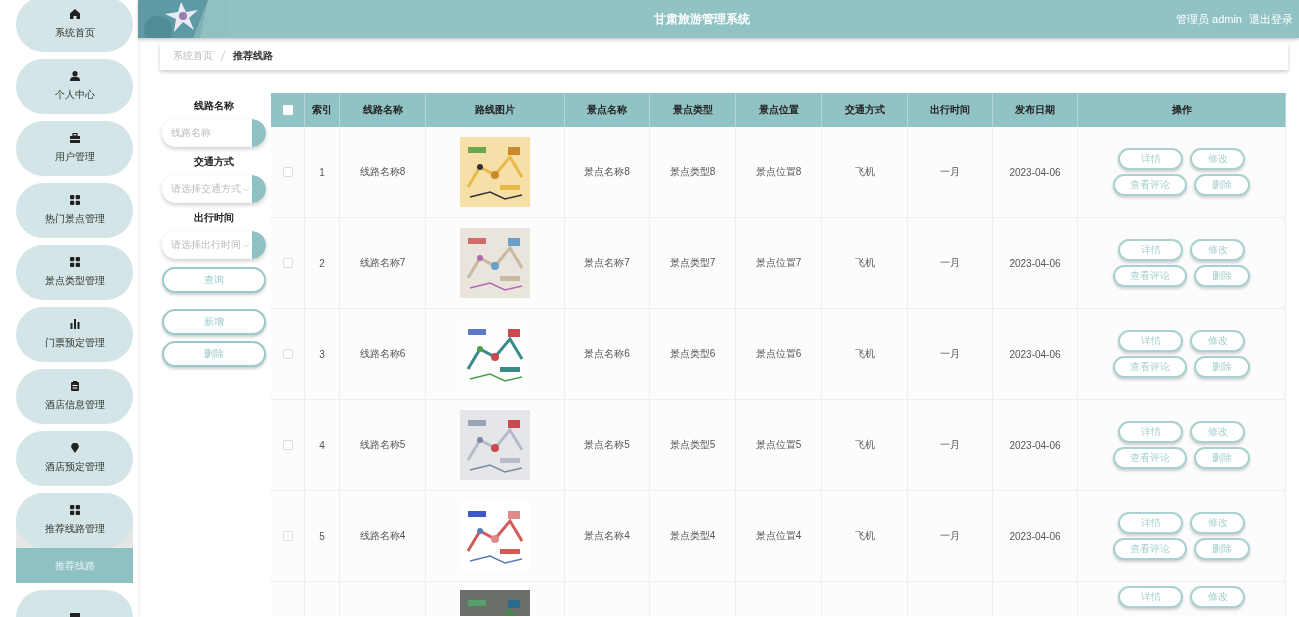  I want to click on user-name: 管理员 admin, so click(1208, 19).